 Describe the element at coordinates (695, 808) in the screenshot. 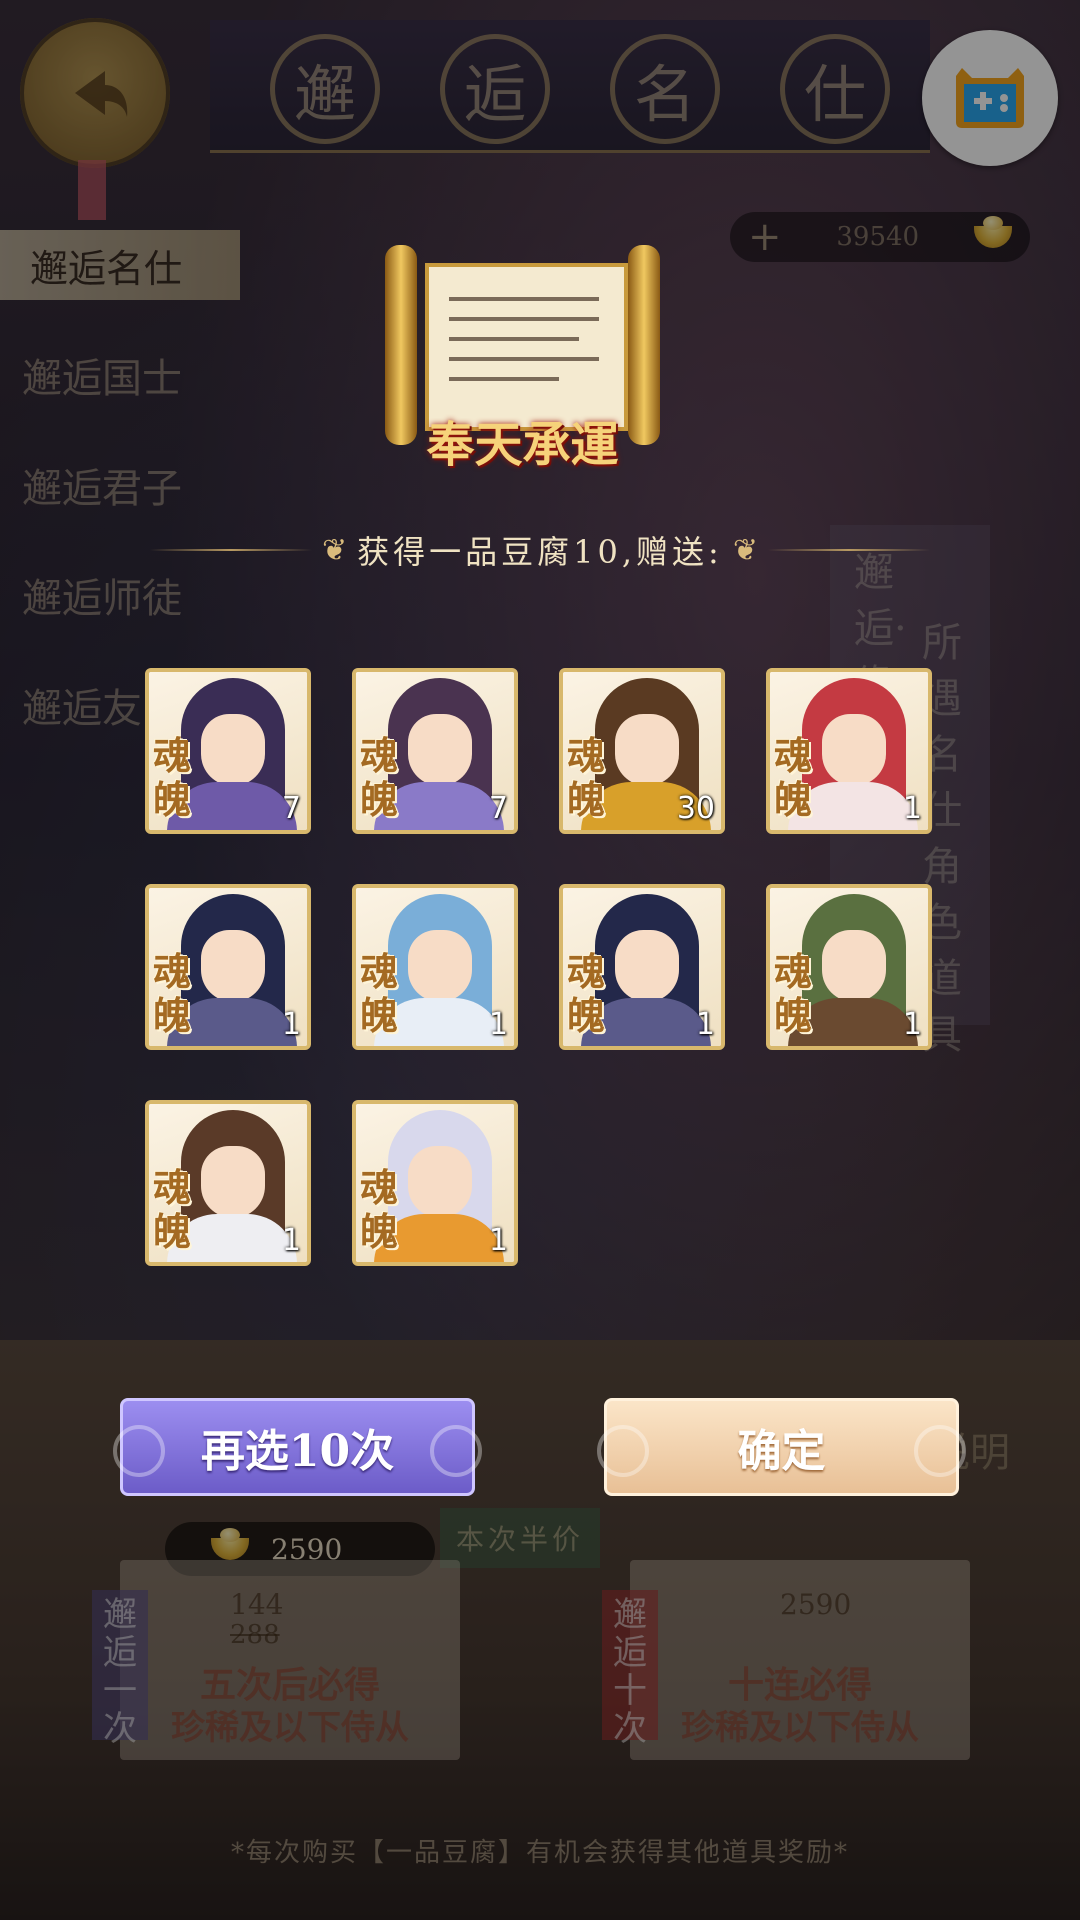

I see `item-count: 30` at that location.